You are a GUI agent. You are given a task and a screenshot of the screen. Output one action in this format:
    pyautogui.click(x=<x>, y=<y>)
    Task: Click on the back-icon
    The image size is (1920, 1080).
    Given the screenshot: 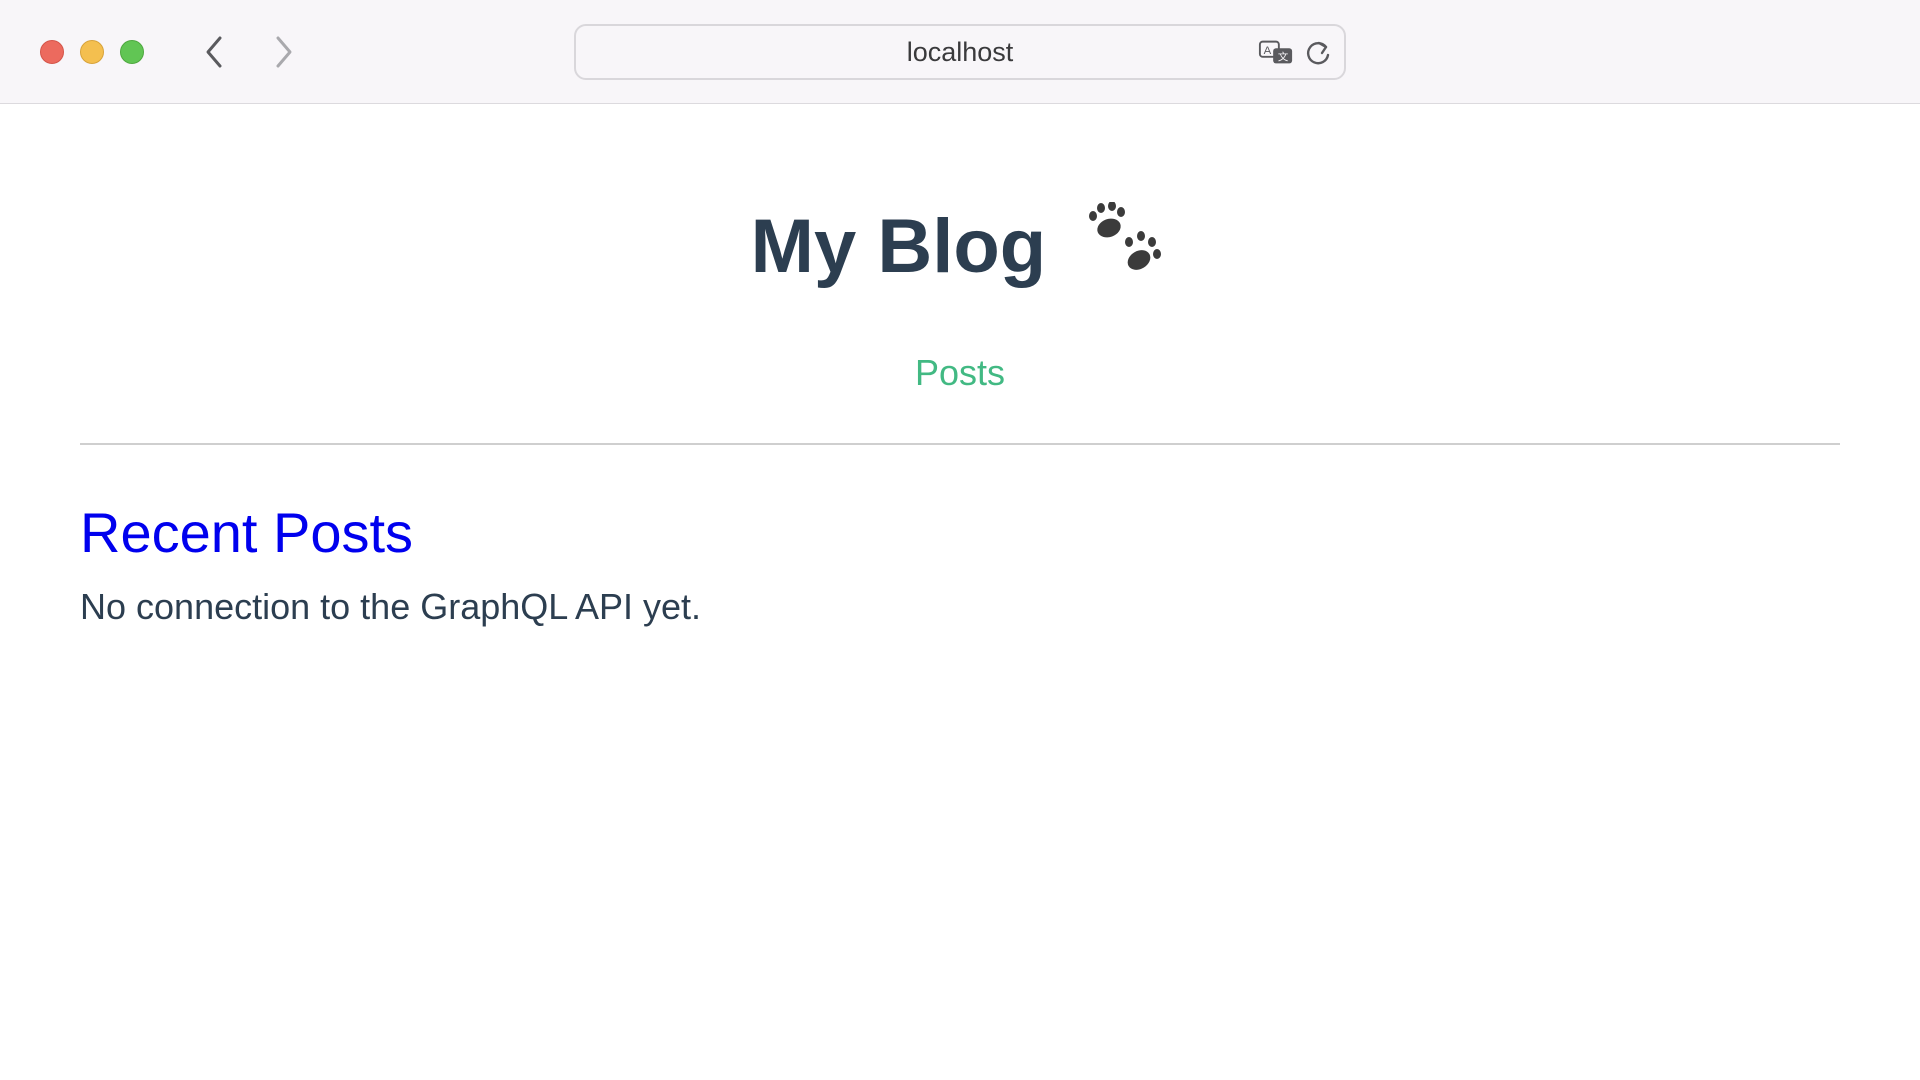 What is the action you would take?
    pyautogui.click(x=214, y=52)
    